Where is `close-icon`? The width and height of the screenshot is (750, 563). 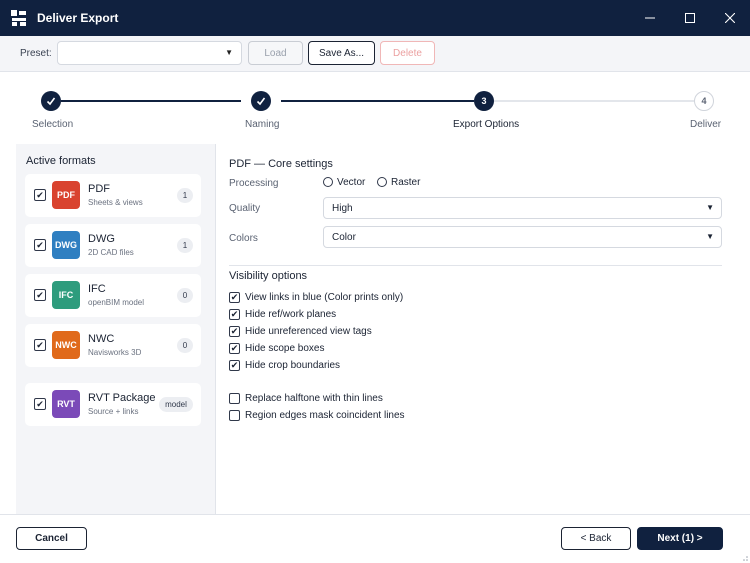 close-icon is located at coordinates (730, 18).